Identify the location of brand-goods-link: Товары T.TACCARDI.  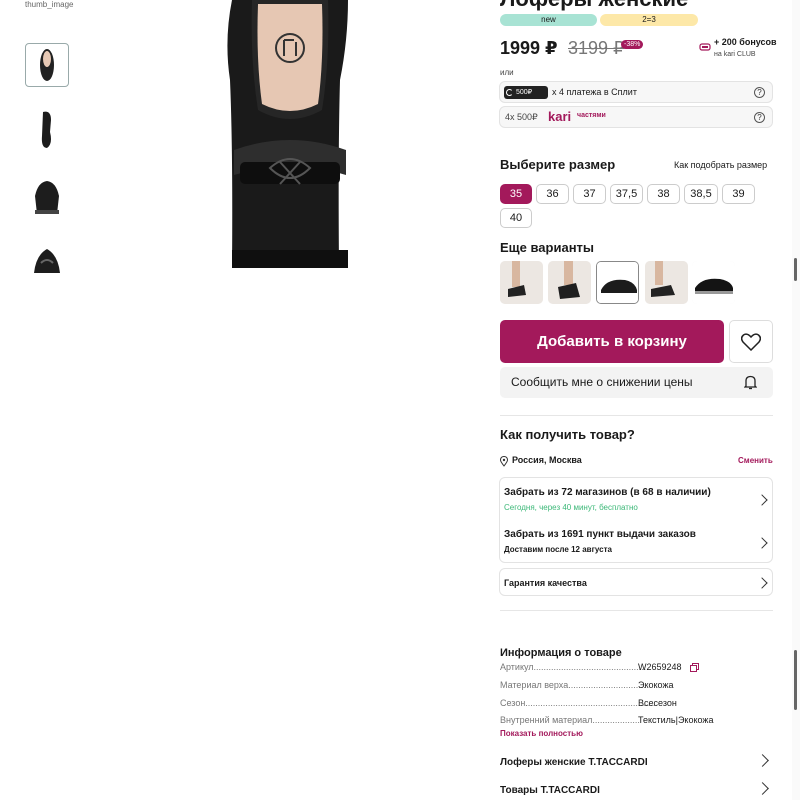
(636, 788).